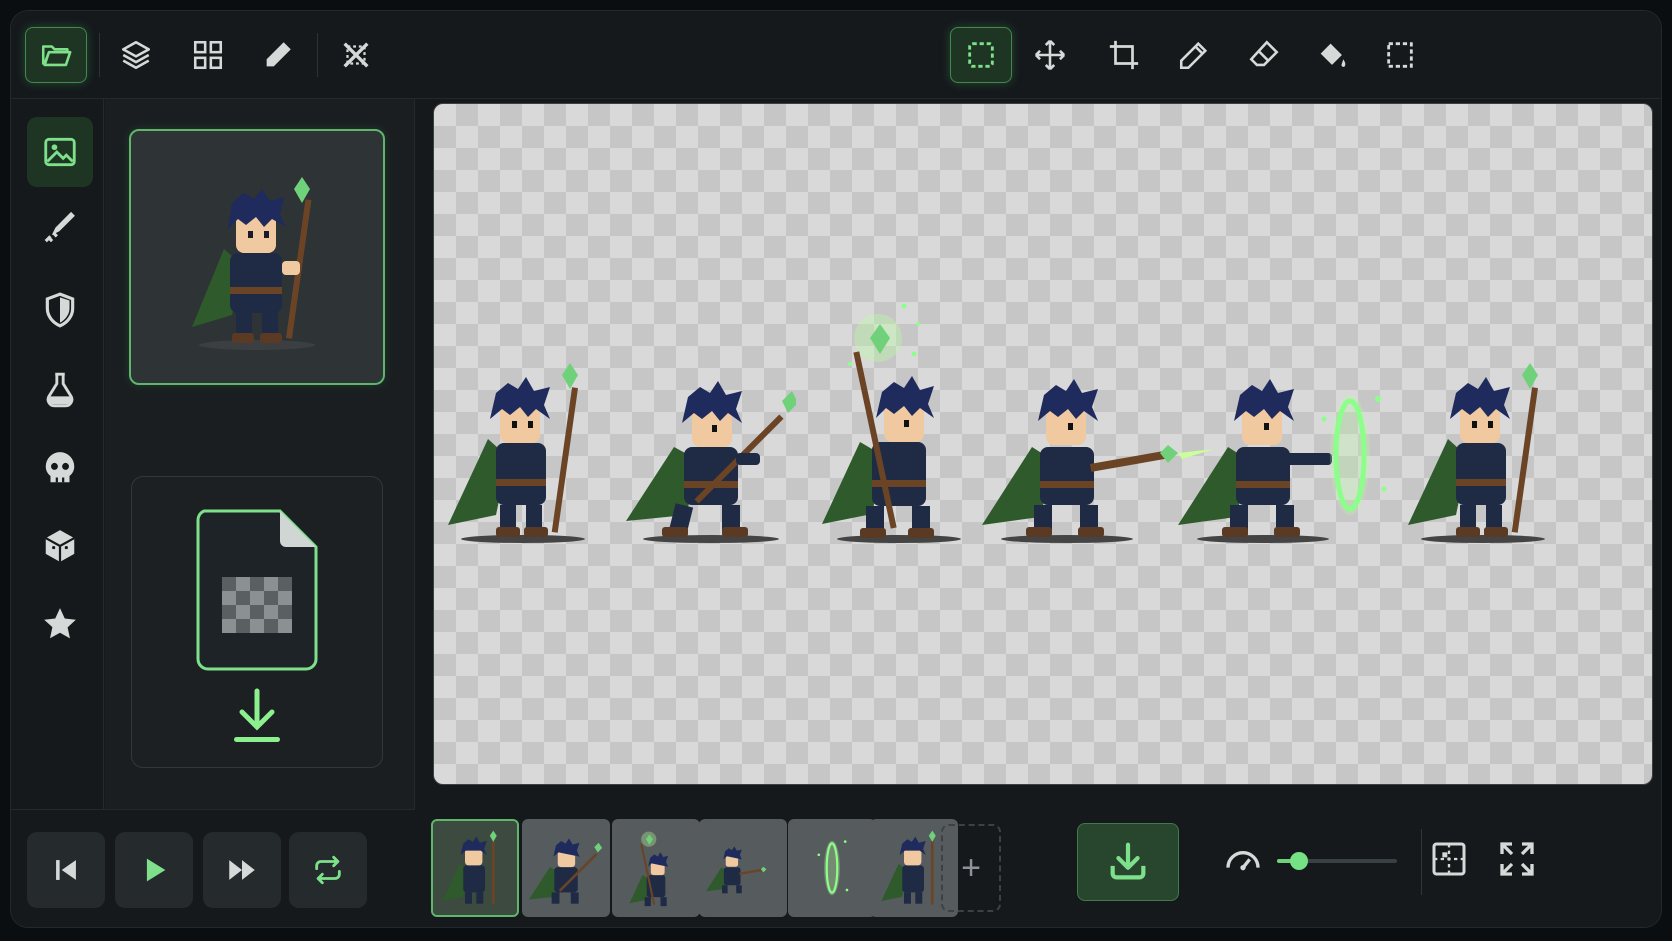  I want to click on paint-bucket-button, so click(1332, 55).